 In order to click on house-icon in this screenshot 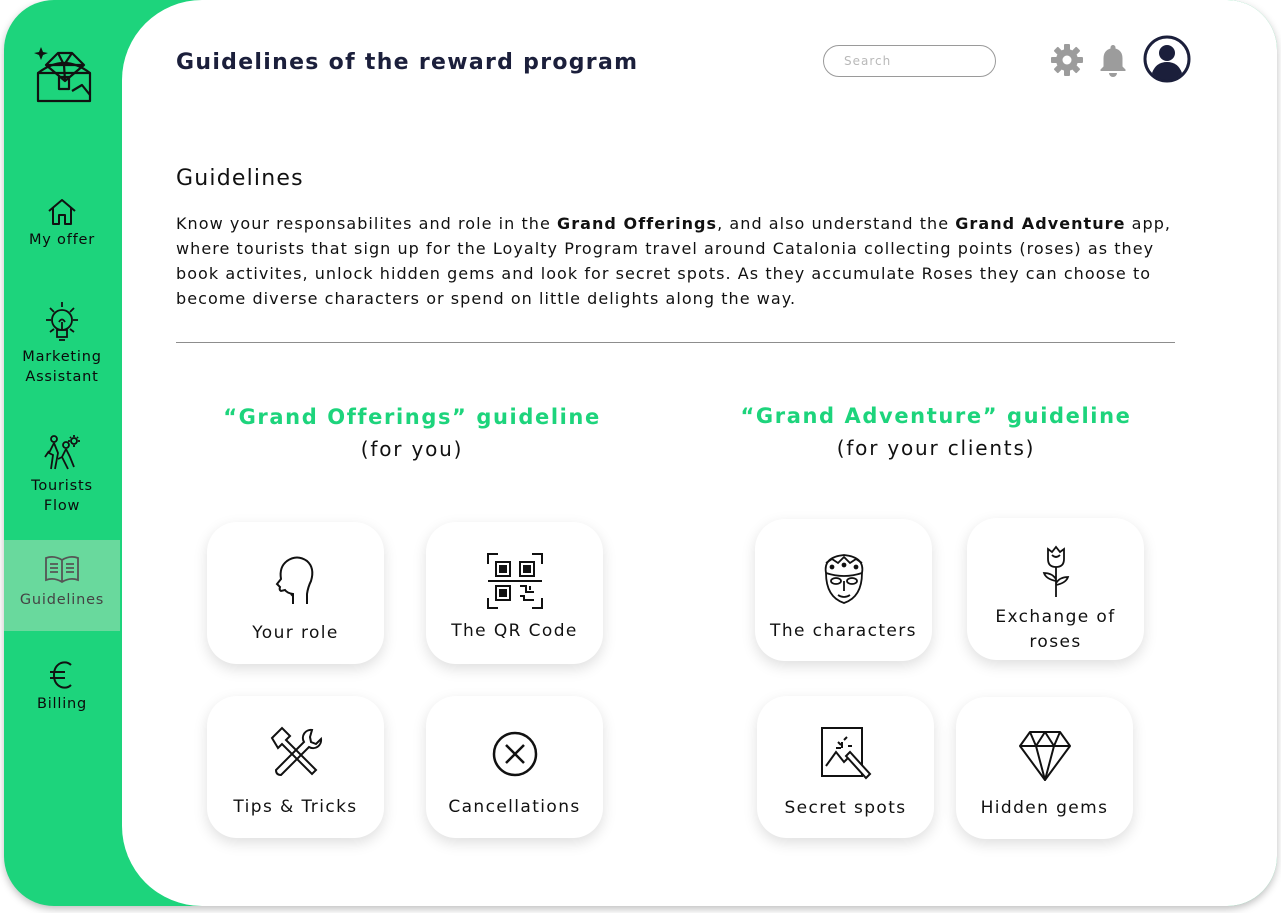, I will do `click(62, 212)`.